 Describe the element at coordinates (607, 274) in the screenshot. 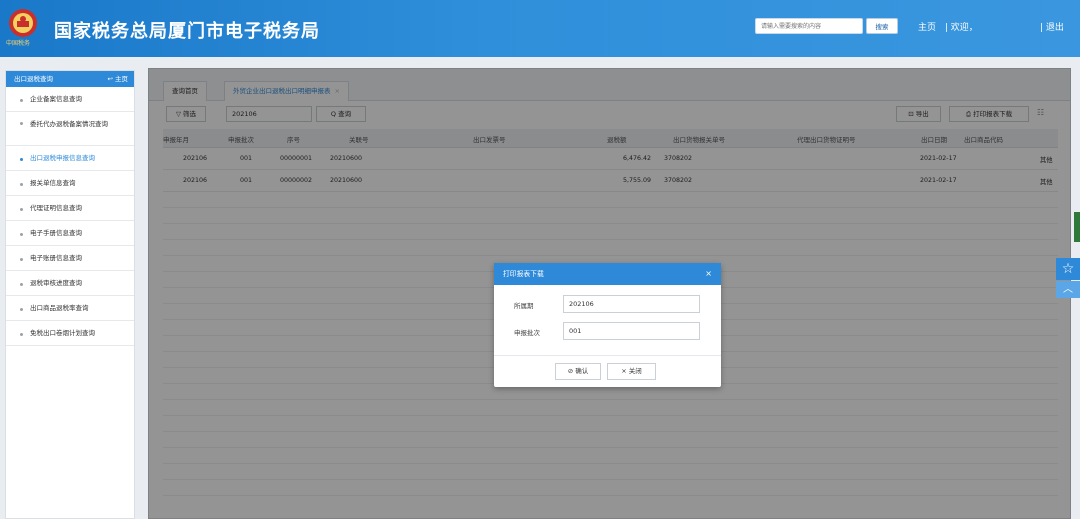

I see `dialog-header: 打印报表下载 ×` at that location.